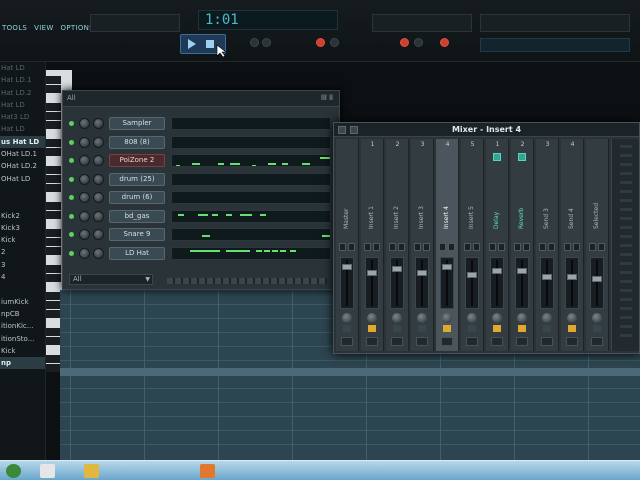  I want to click on channel-name-button: PoiZone 2, so click(137, 160).